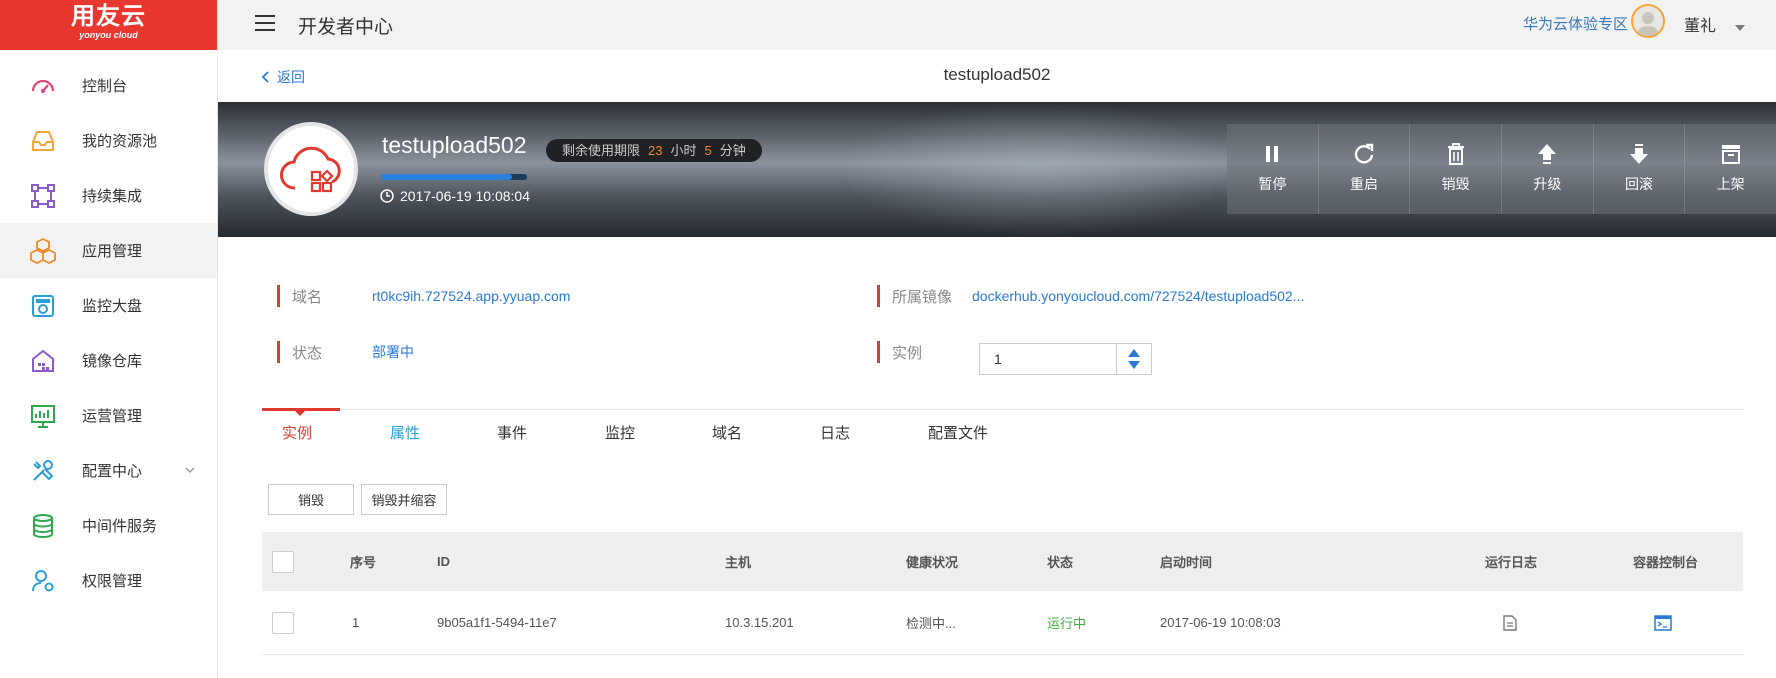  What do you see at coordinates (471, 296) in the screenshot?
I see `domain-value: rt0kc9ih.727524.app.yyuap.com` at bounding box center [471, 296].